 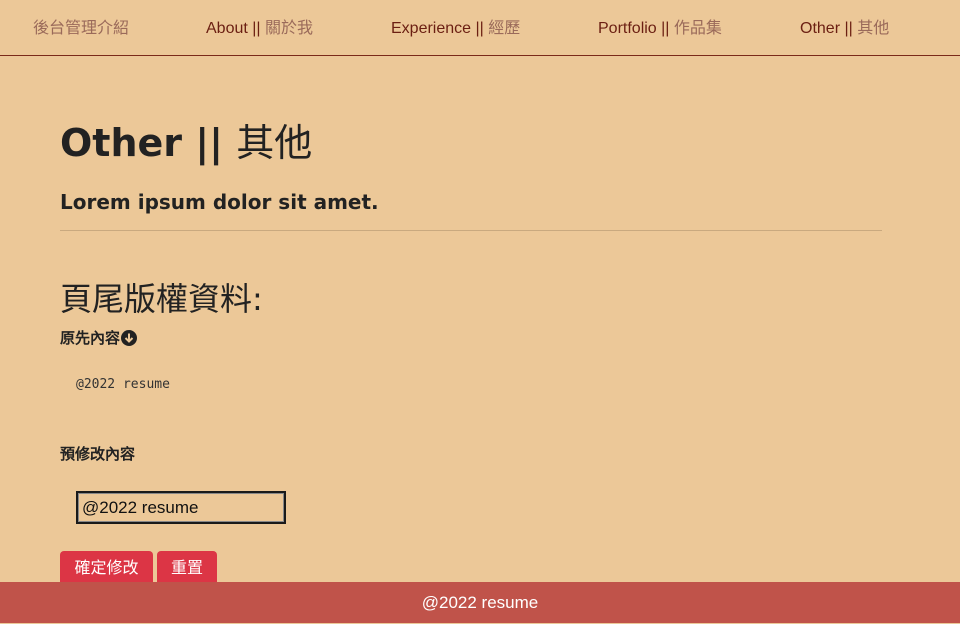 I want to click on nav-other-en: Other ||, so click(x=829, y=28).